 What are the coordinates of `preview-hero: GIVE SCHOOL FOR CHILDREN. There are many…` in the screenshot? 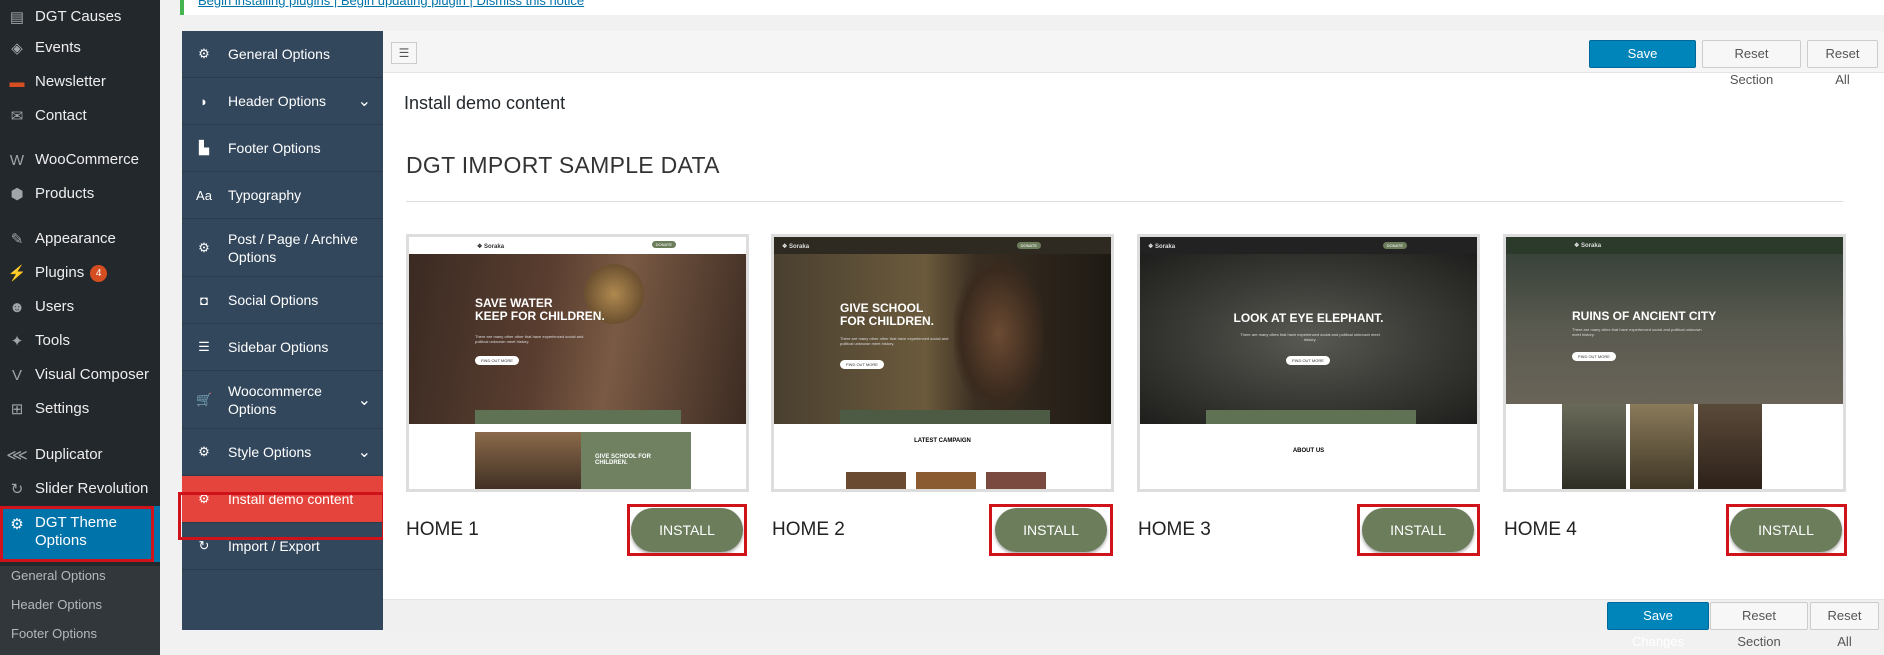 It's located at (942, 339).